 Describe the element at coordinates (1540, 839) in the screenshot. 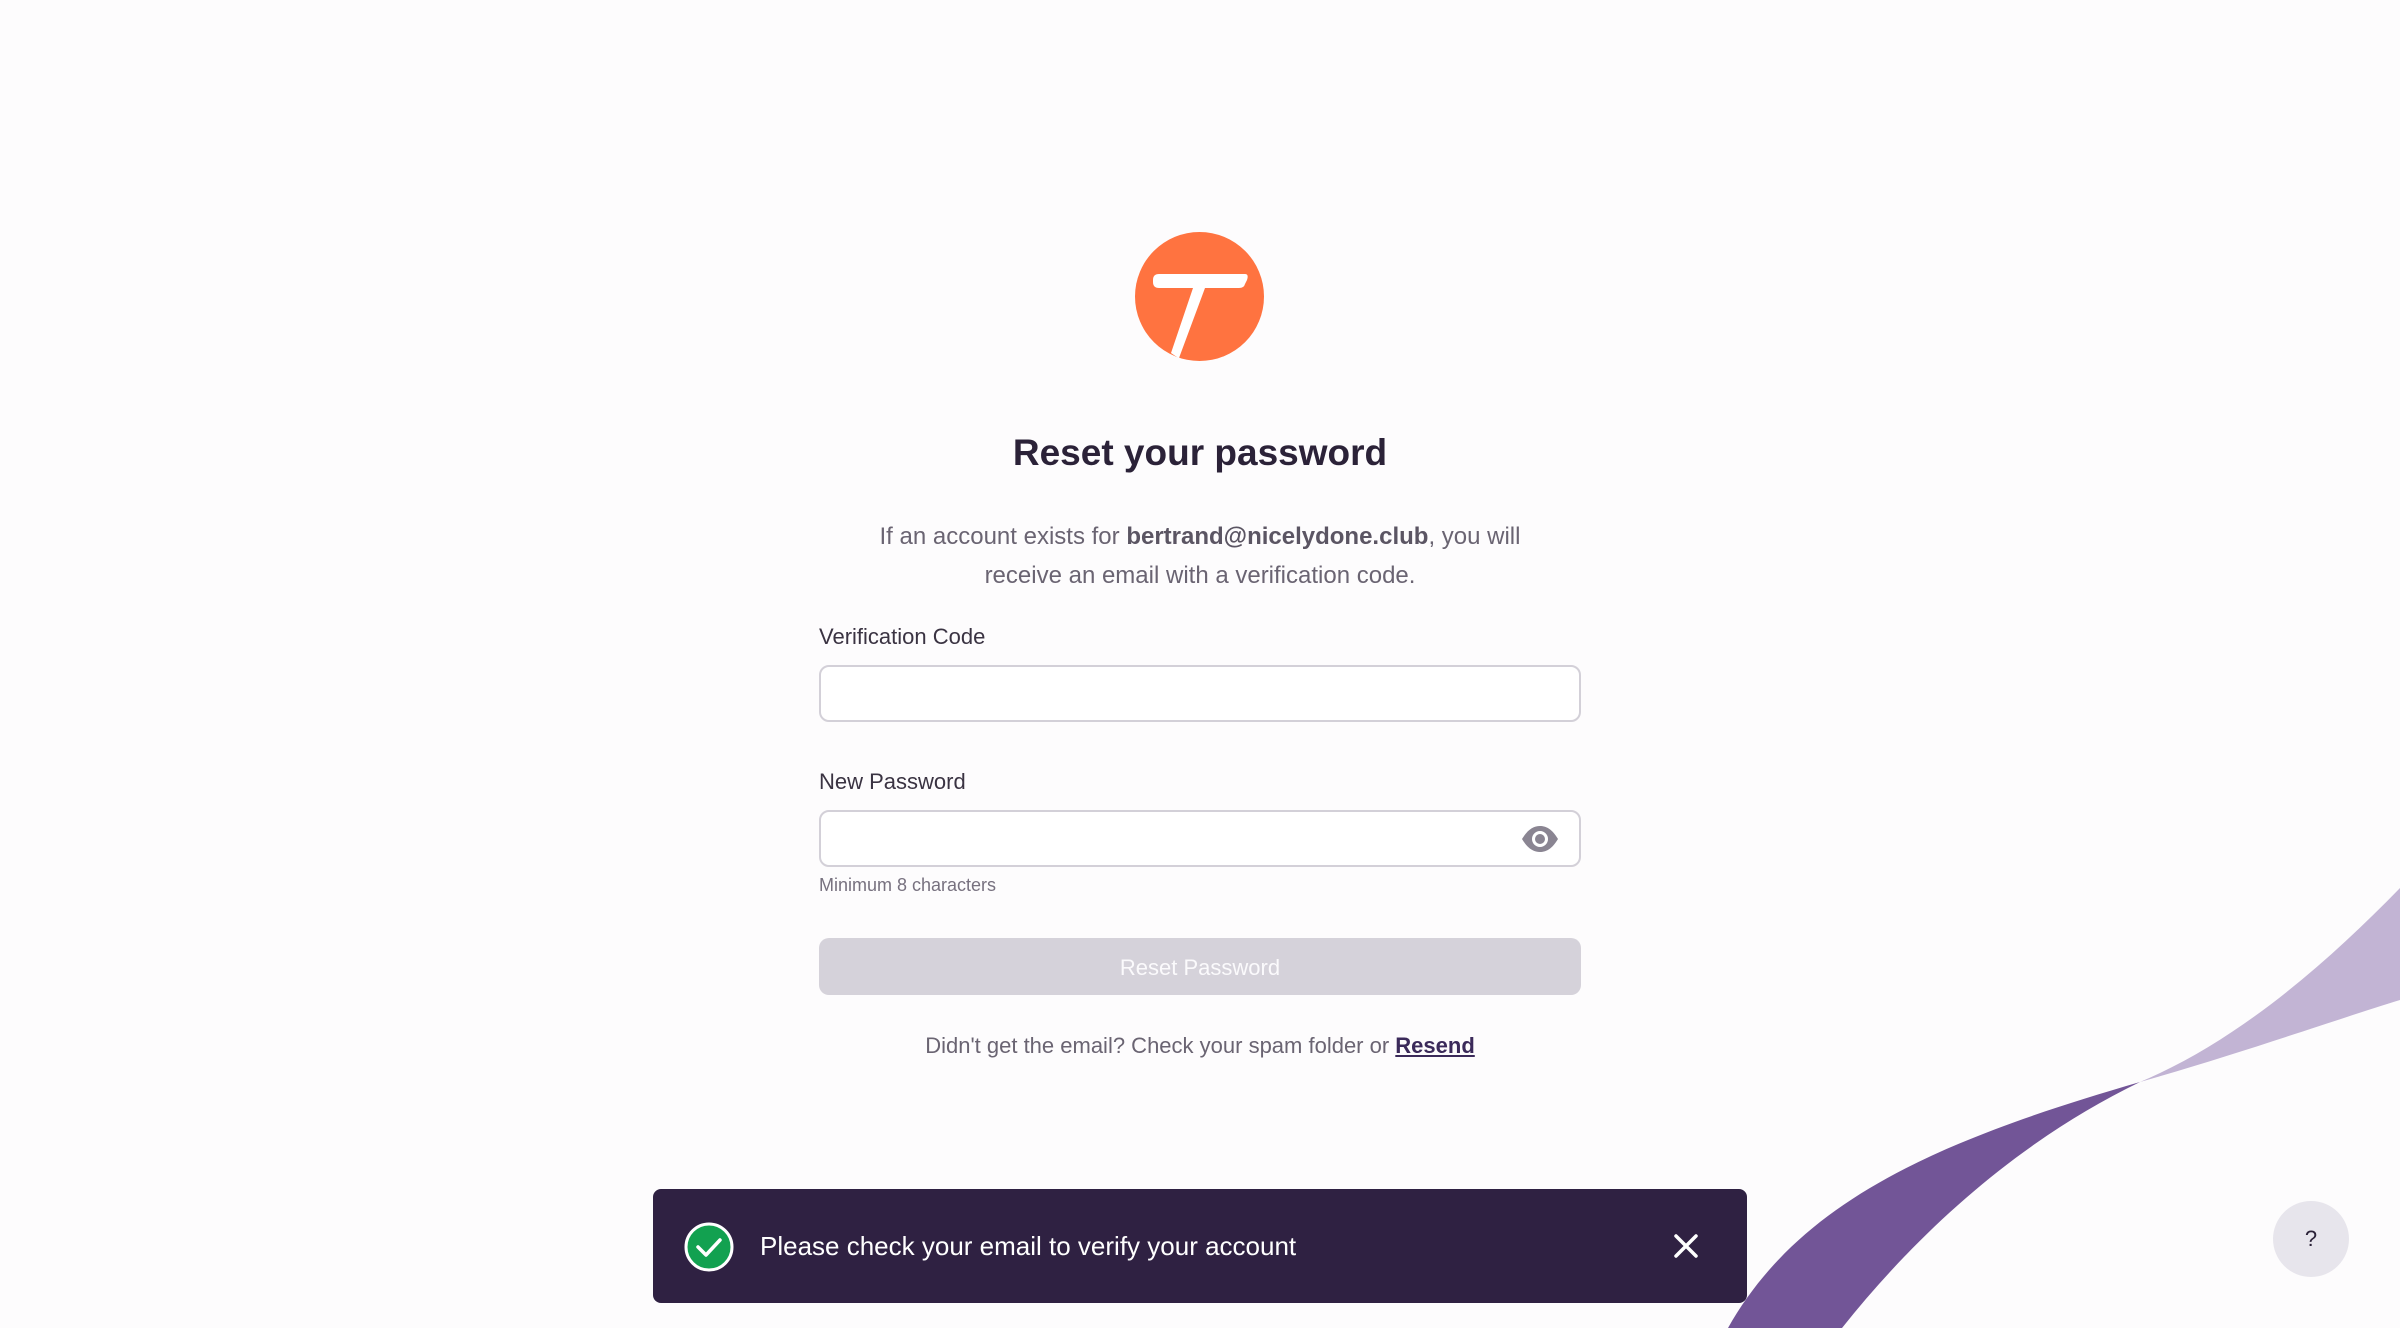

I see `eye-icon` at that location.